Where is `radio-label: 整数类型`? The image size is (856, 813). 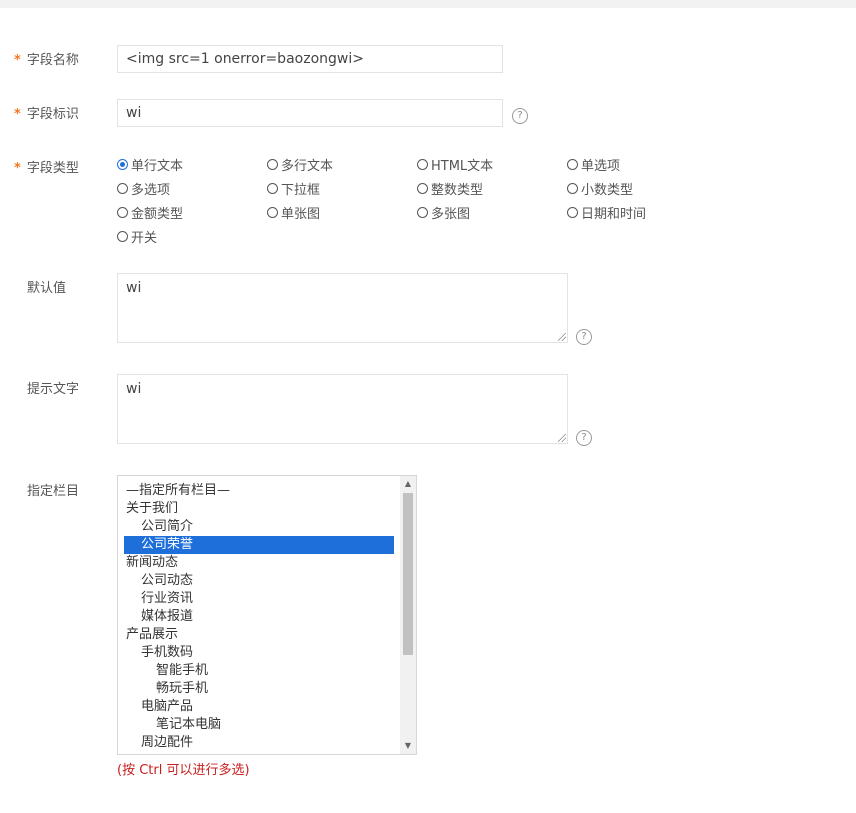
radio-label: 整数类型 is located at coordinates (457, 190).